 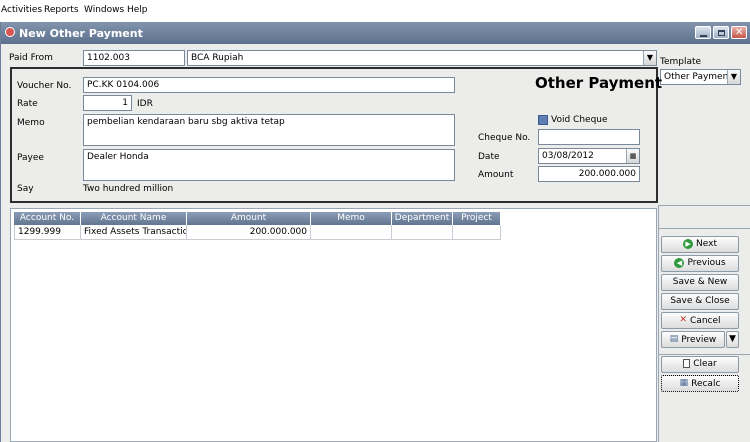 What do you see at coordinates (703, 36) in the screenshot?
I see `minimize-icon` at bounding box center [703, 36].